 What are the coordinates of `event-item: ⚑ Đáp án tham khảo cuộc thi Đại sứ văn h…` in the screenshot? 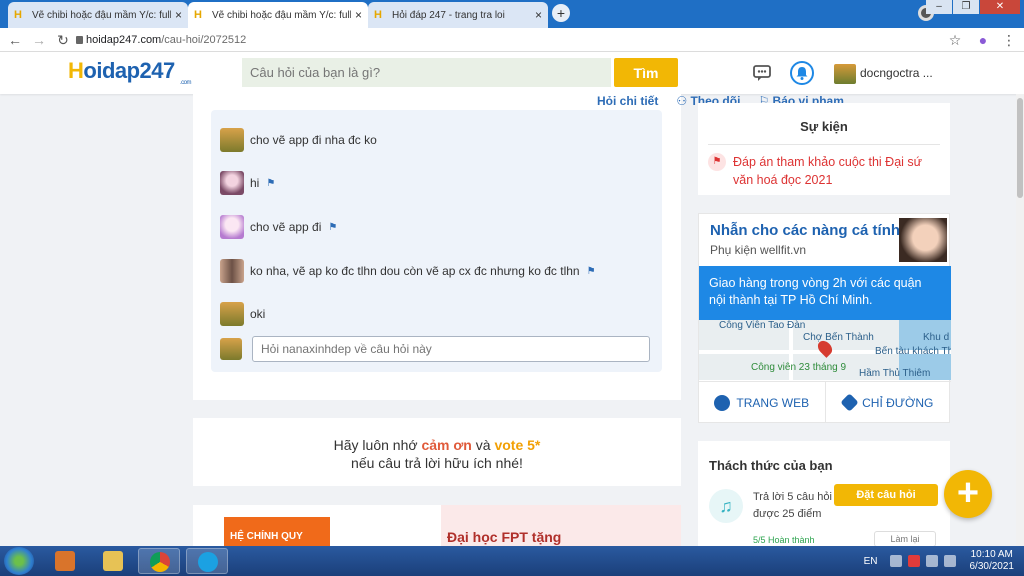 It's located at (824, 171).